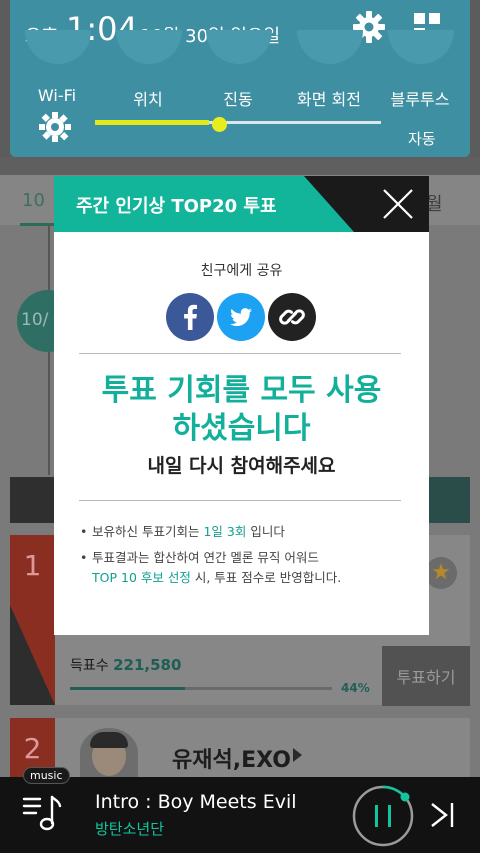  What do you see at coordinates (421, 47) in the screenshot?
I see `bluetooth-toggle` at bounding box center [421, 47].